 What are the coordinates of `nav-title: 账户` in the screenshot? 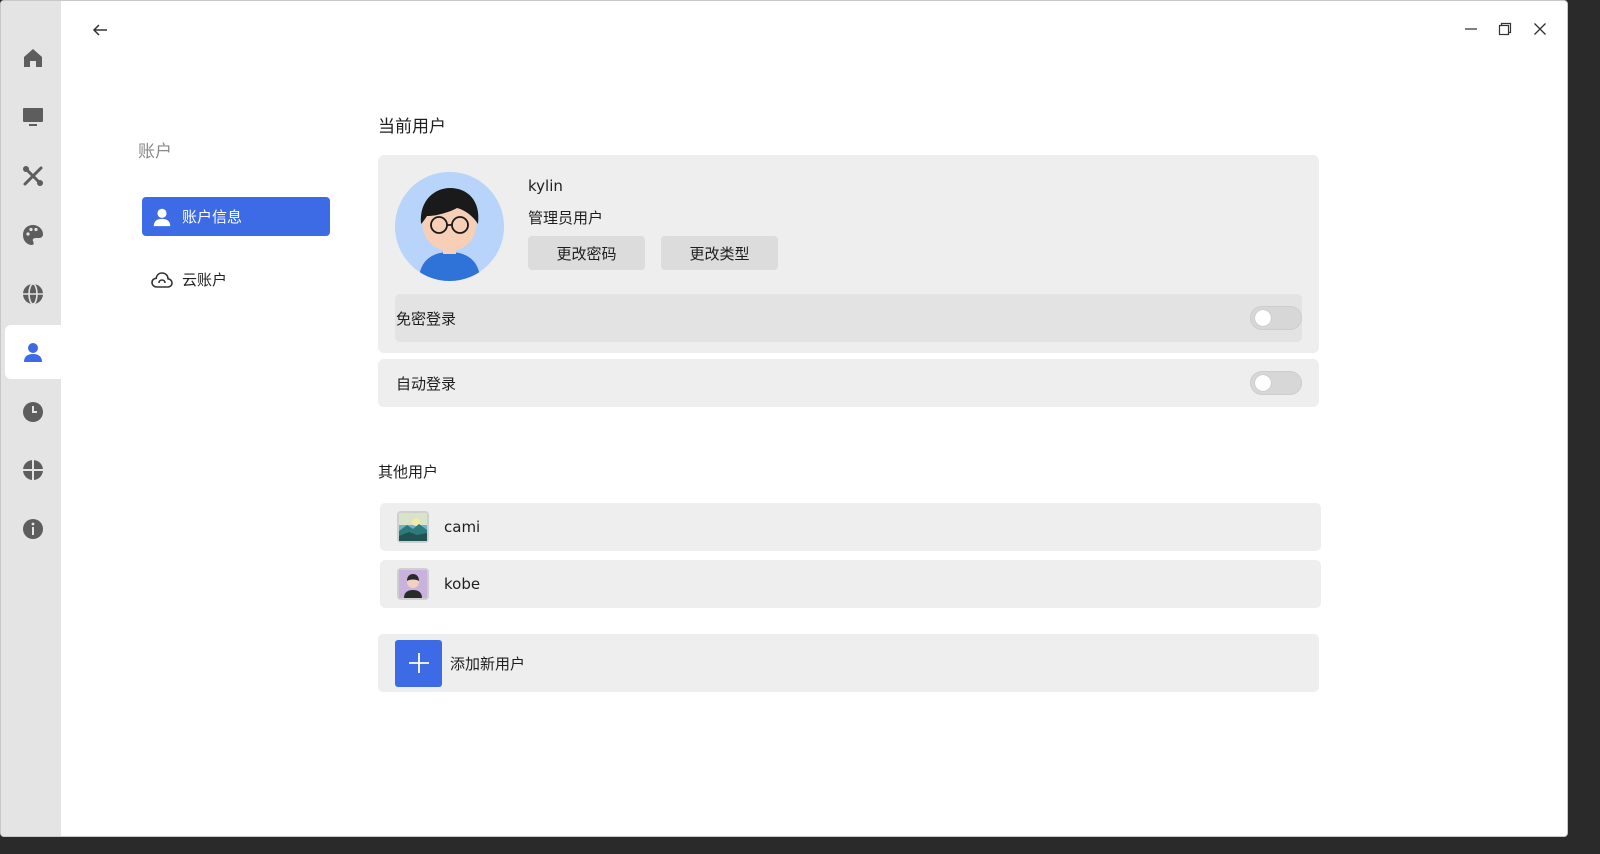 It's located at (155, 152).